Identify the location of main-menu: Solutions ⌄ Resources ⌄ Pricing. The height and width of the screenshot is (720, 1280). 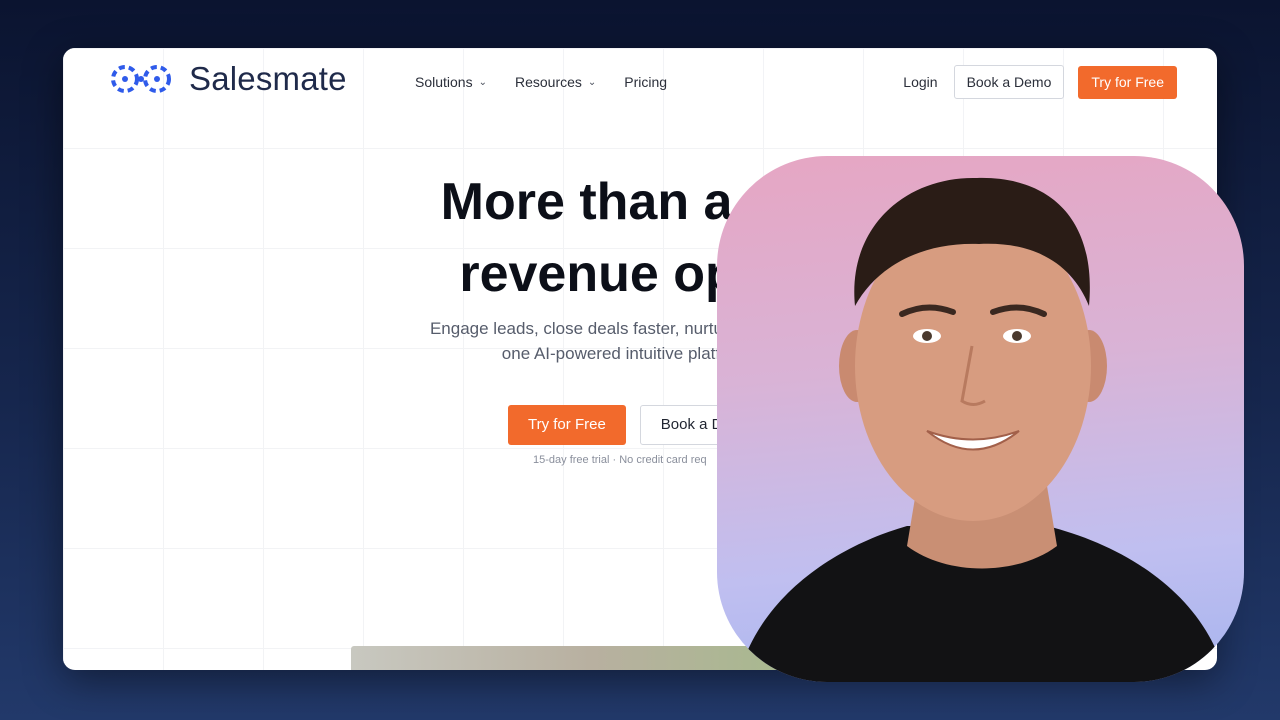
(541, 82).